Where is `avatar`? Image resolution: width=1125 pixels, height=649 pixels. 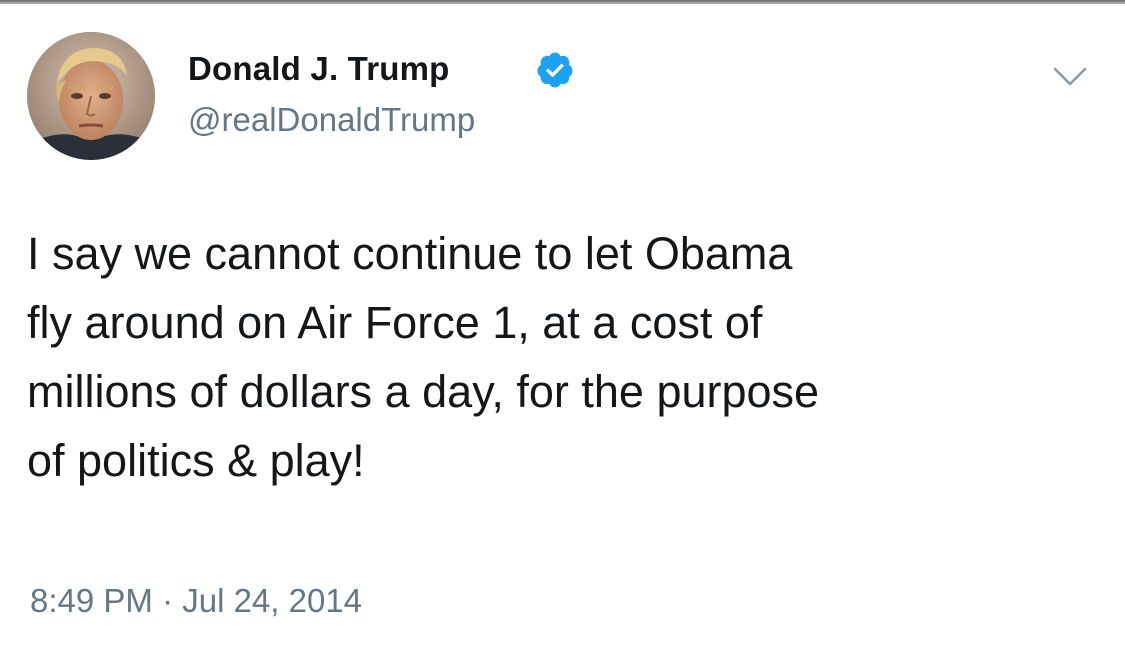
avatar is located at coordinates (91, 96).